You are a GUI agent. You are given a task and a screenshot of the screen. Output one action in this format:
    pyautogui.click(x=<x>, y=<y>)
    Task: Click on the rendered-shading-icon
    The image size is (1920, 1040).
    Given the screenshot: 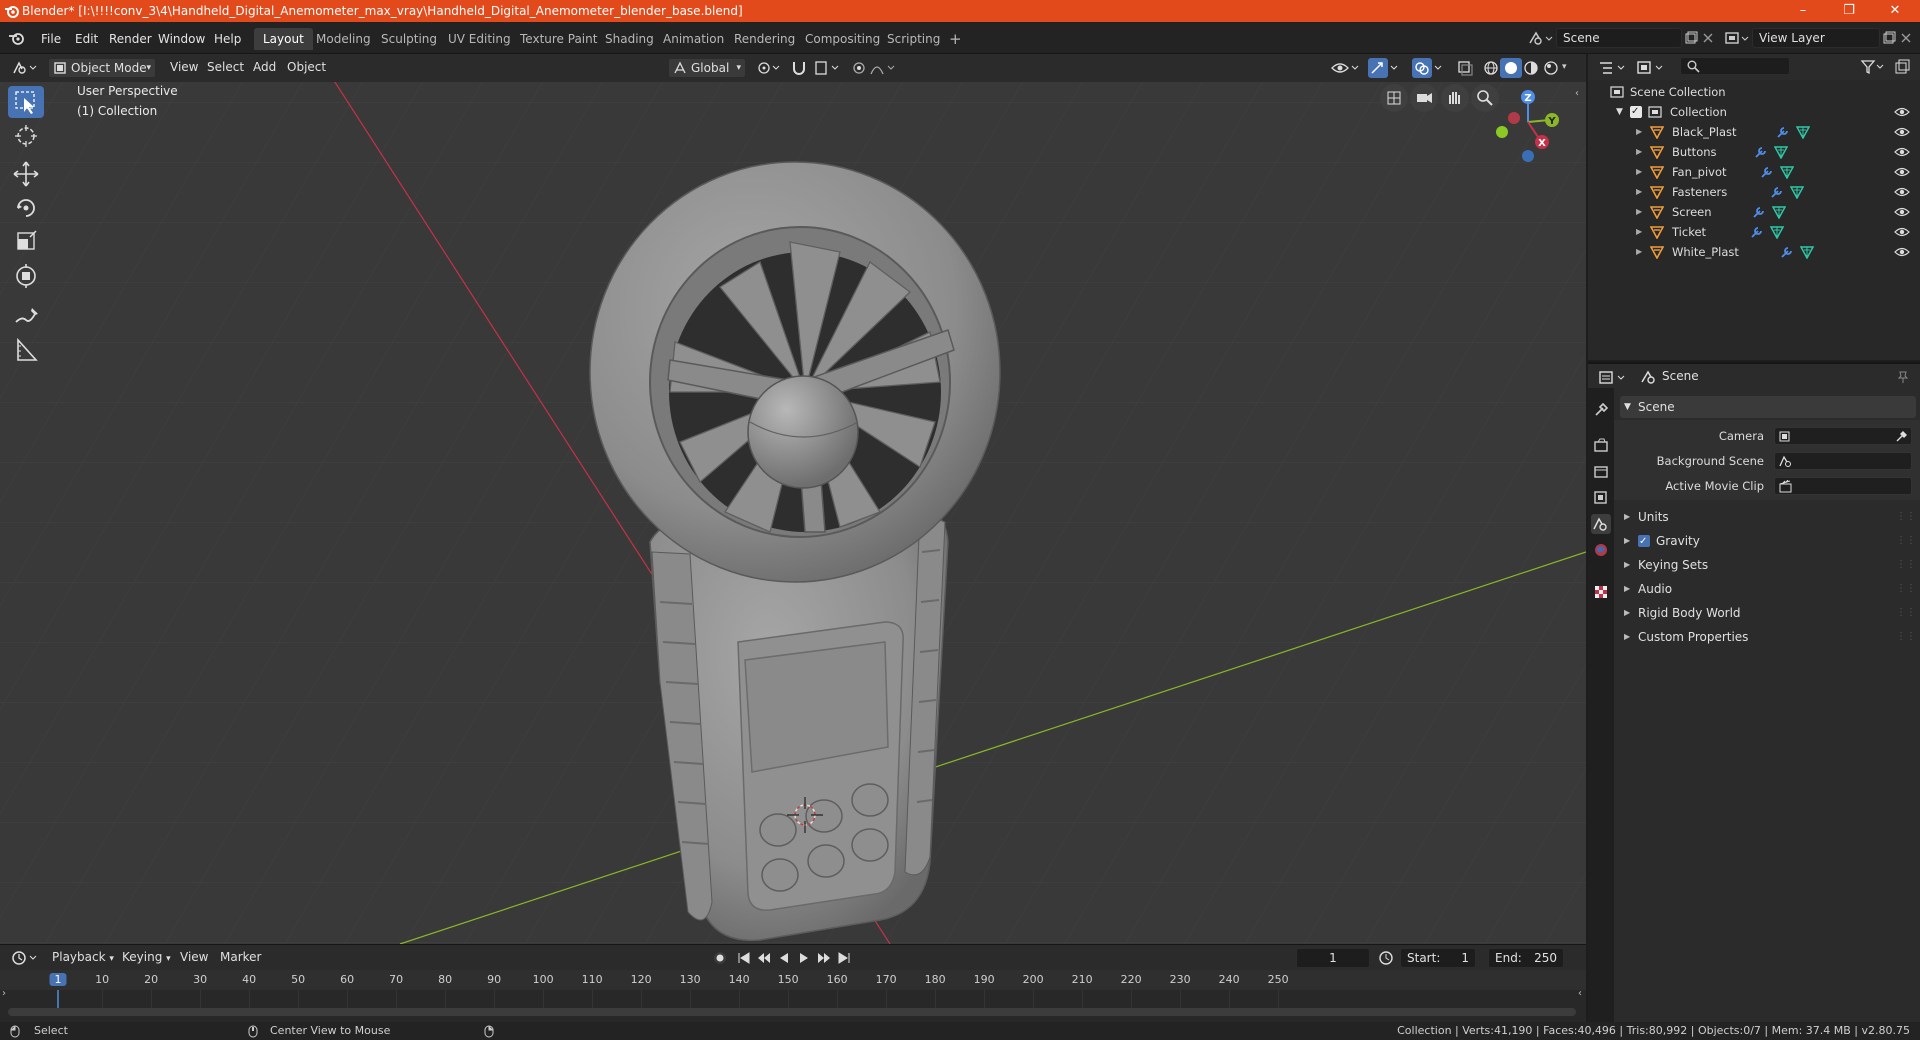 What is the action you would take?
    pyautogui.click(x=1551, y=68)
    